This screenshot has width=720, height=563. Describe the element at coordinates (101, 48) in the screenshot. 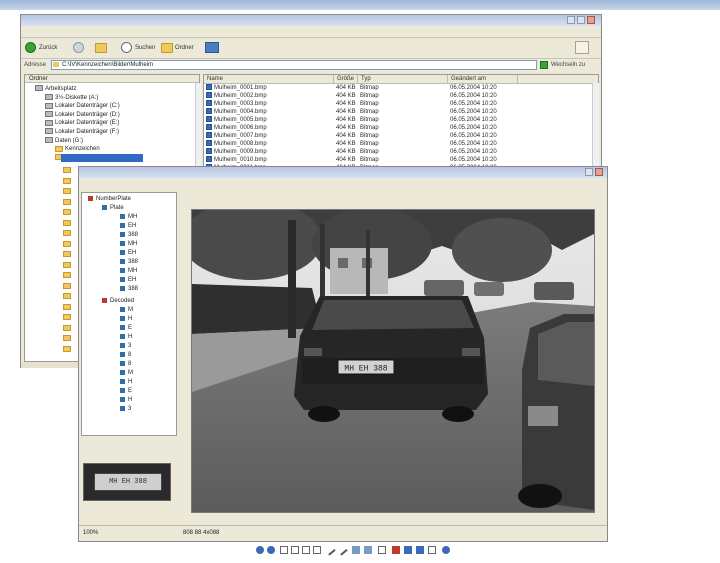

I see `up-folder-icon` at that location.